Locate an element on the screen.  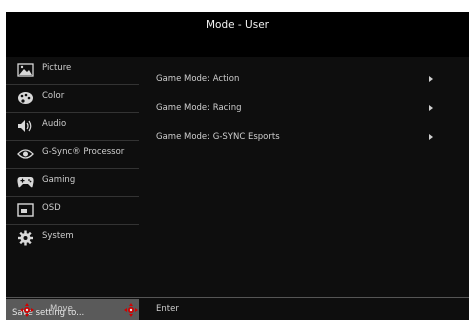
sidebar-item-label: System is located at coordinates (58, 236).